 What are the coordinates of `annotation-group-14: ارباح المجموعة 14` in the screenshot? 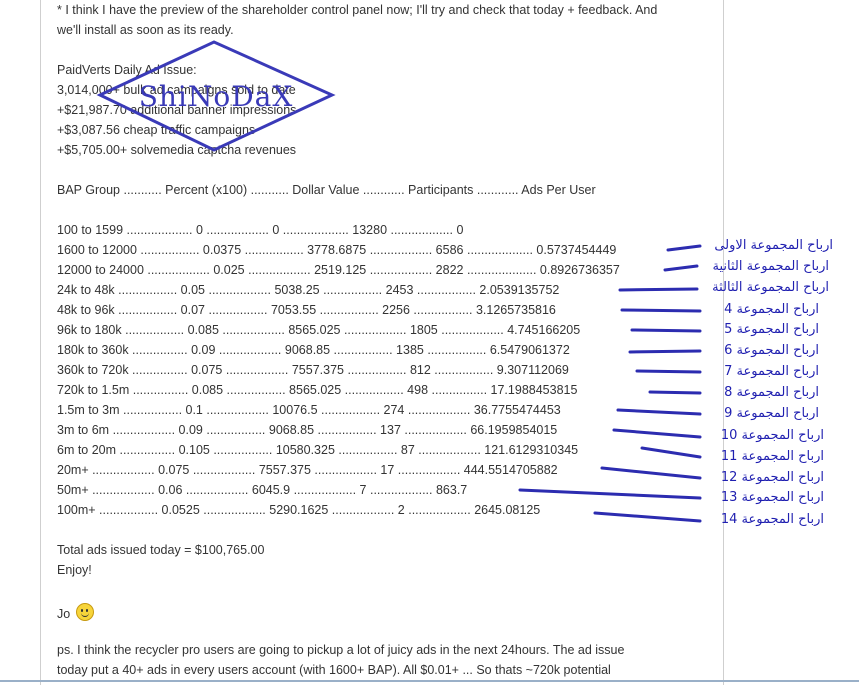 It's located at (772, 519).